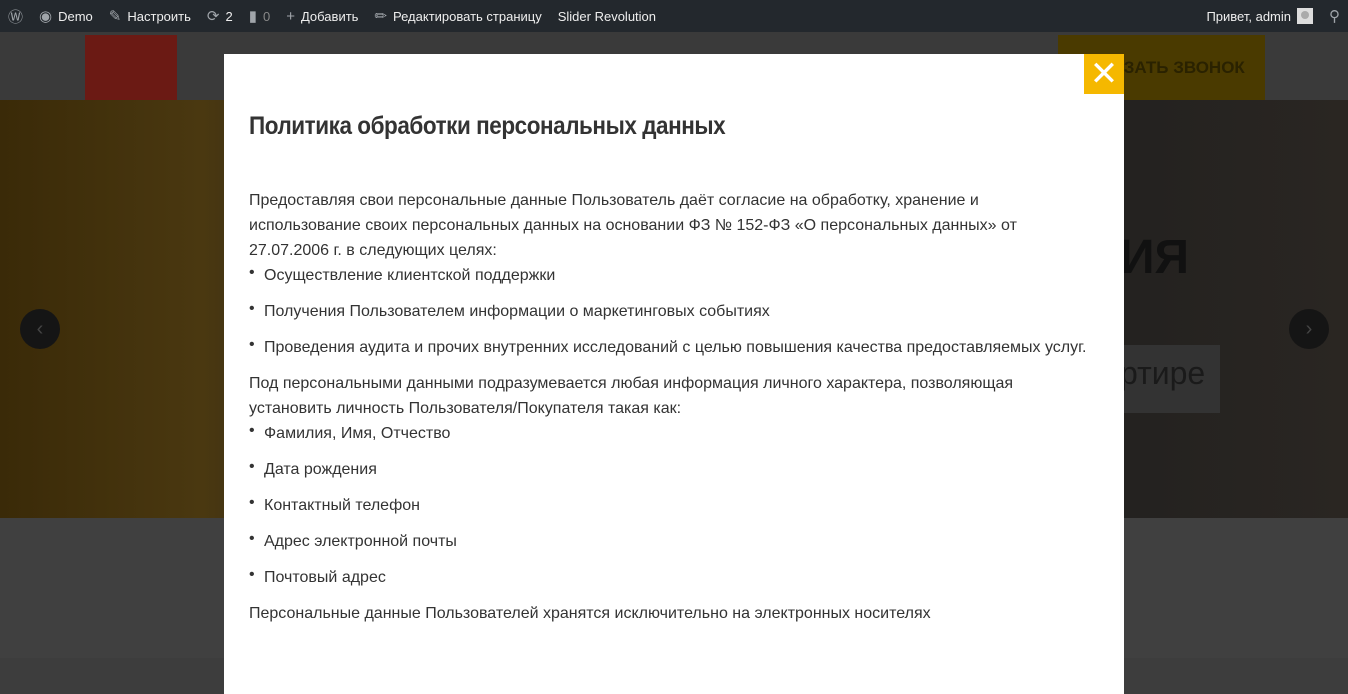 This screenshot has height=694, width=1348. I want to click on add-new-link: + Добавить, so click(322, 16).